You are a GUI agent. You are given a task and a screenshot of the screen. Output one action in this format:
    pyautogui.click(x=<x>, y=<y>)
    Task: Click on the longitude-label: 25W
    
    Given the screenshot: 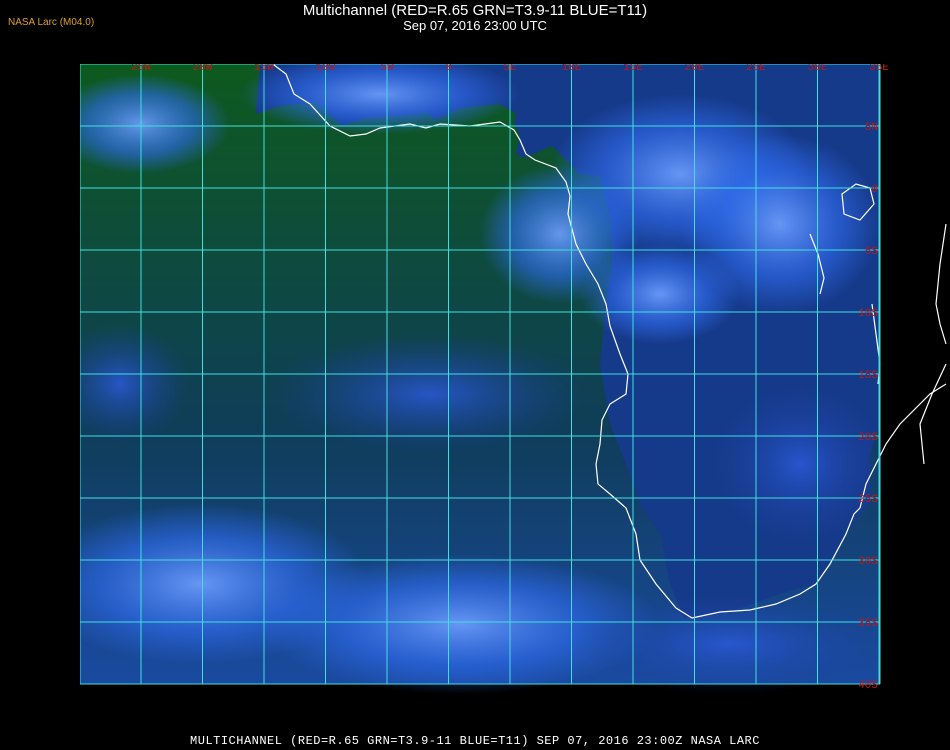 What is the action you would take?
    pyautogui.click(x=141, y=69)
    